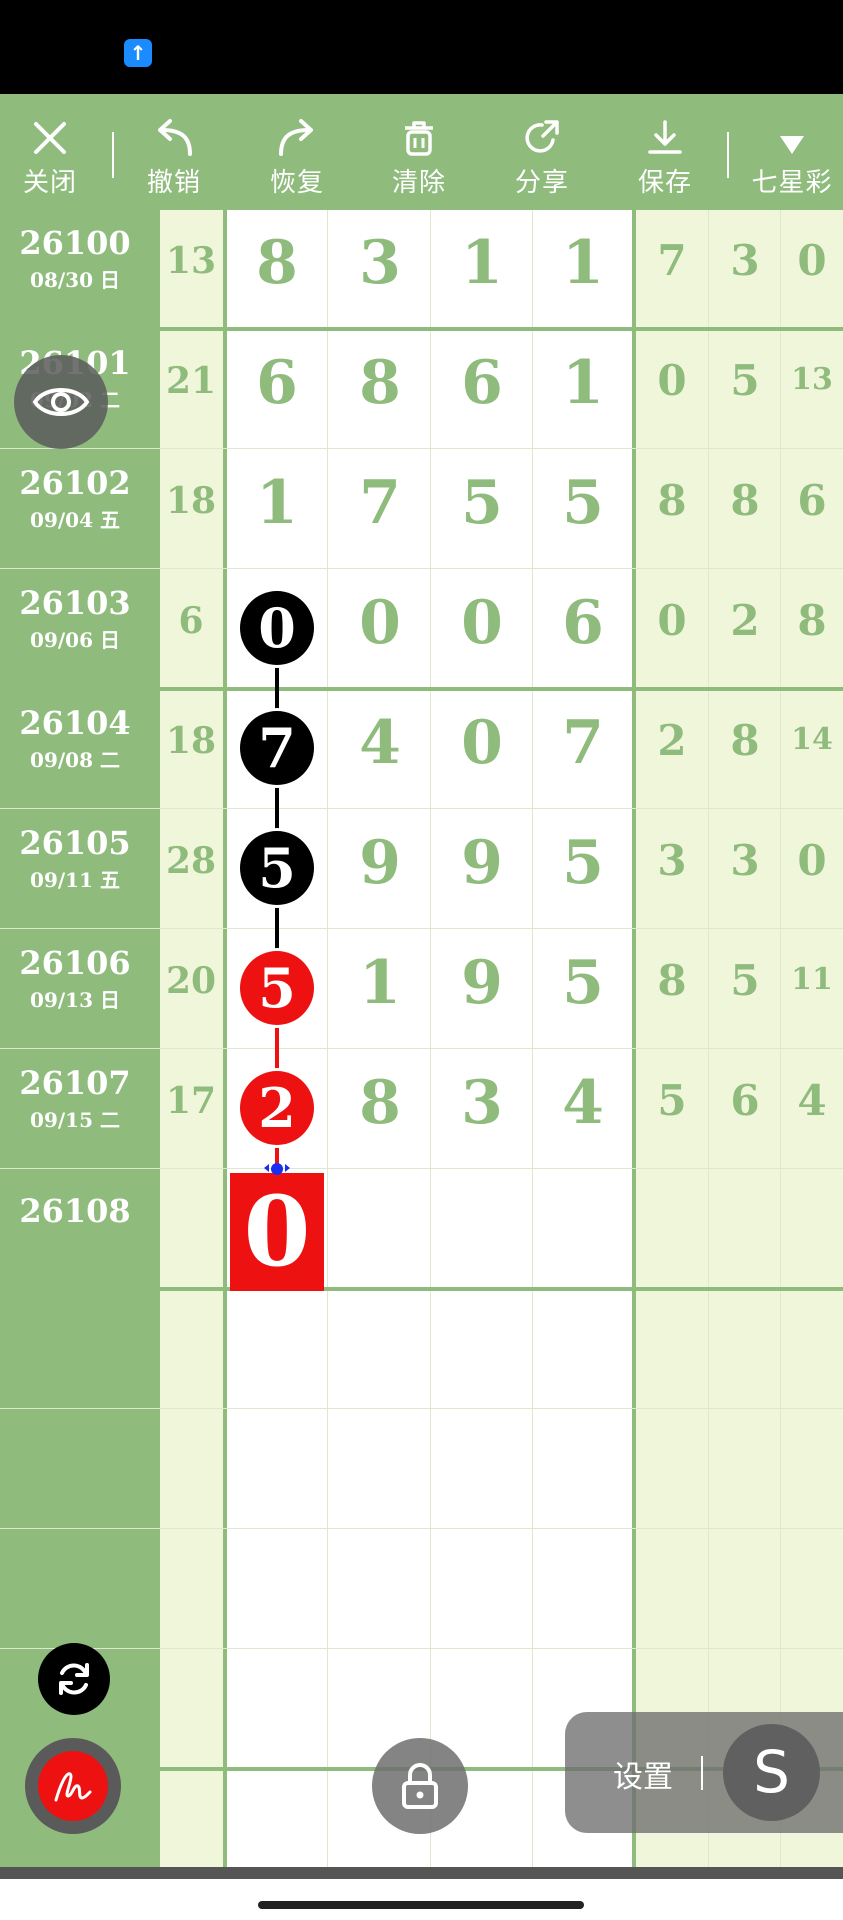  Describe the element at coordinates (296, 183) in the screenshot. I see `redo-label: 恢复` at that location.